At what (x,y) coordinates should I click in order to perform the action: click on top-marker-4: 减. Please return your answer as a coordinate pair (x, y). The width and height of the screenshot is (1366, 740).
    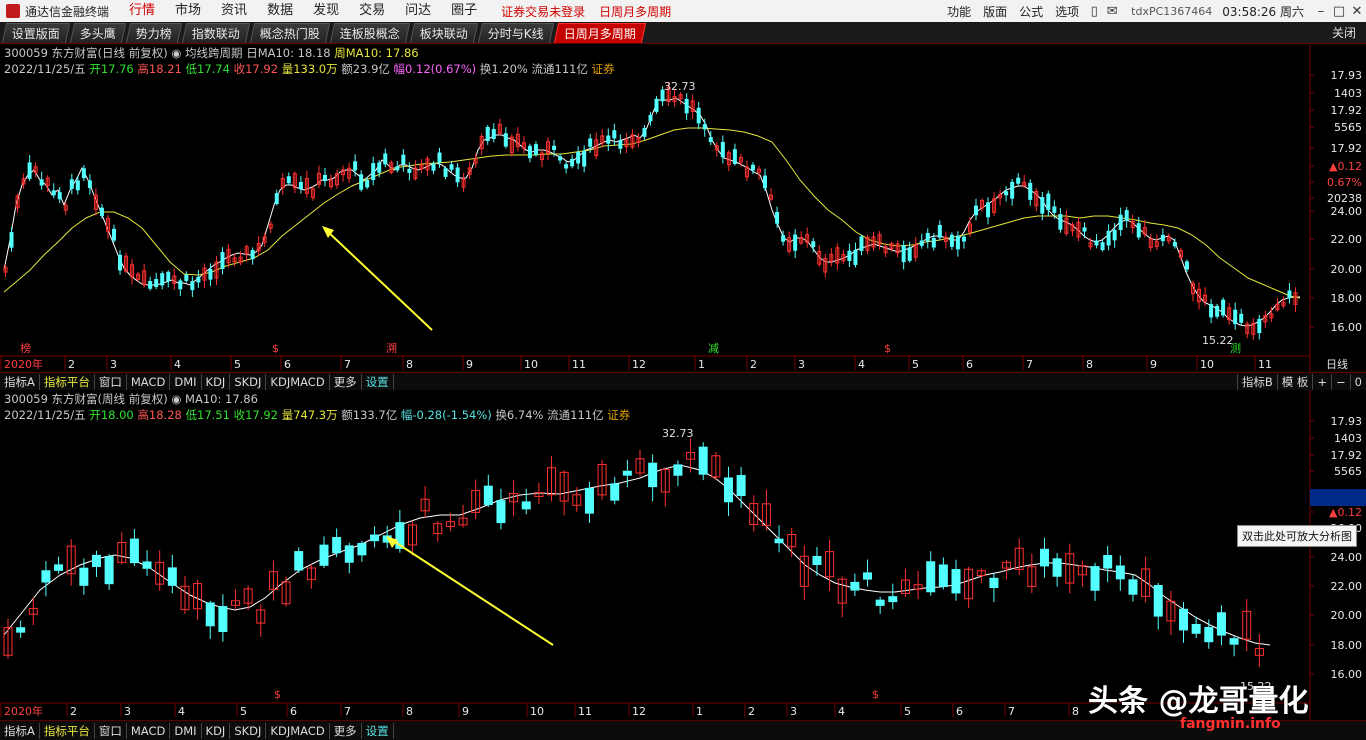
    Looking at the image, I should click on (713, 348).